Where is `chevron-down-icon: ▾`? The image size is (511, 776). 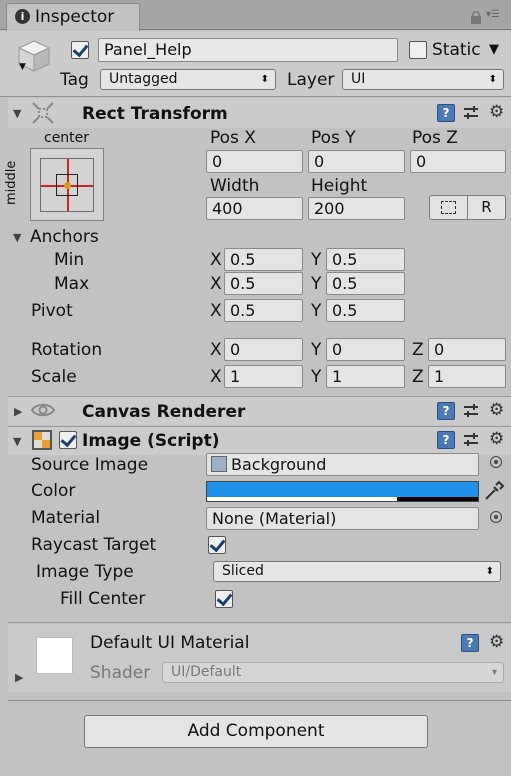
chevron-down-icon: ▾ is located at coordinates (494, 672).